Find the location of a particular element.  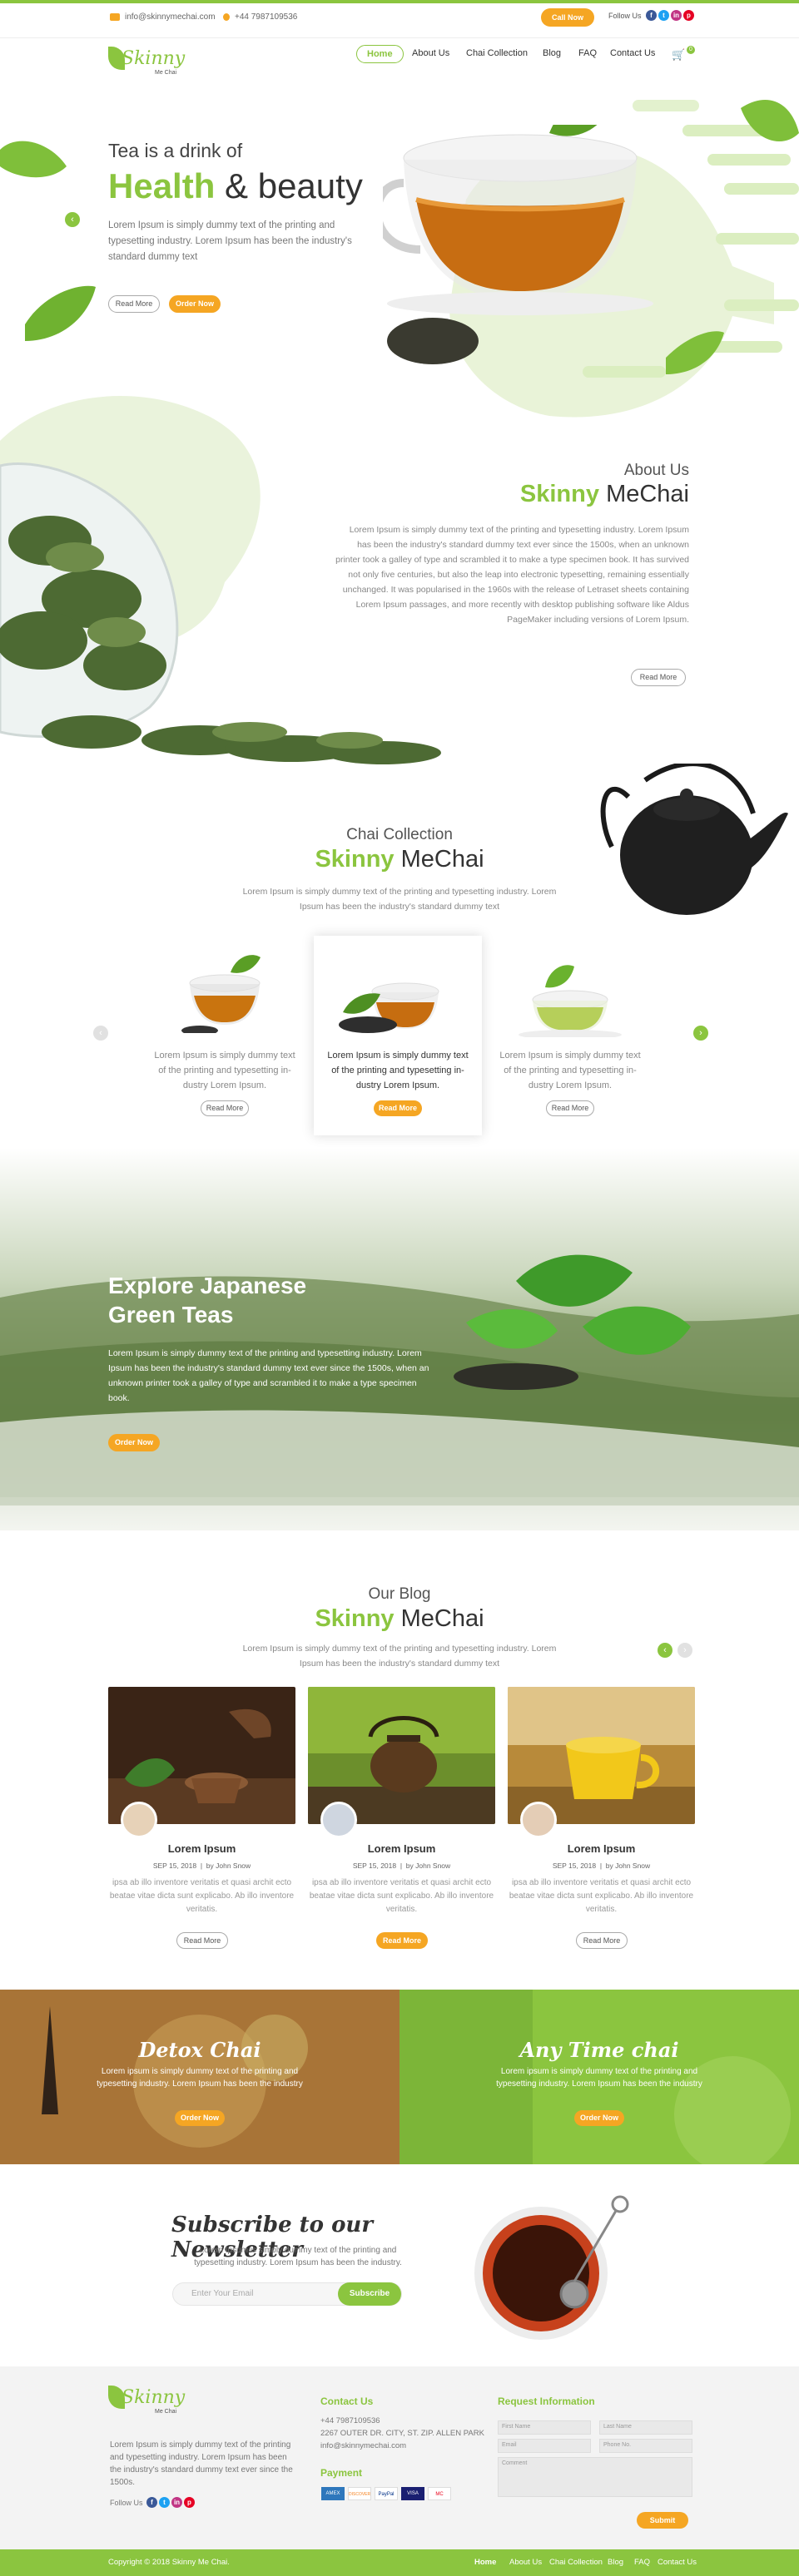

footer-nav-chai-collection: Chai Collection is located at coordinates (576, 2562).